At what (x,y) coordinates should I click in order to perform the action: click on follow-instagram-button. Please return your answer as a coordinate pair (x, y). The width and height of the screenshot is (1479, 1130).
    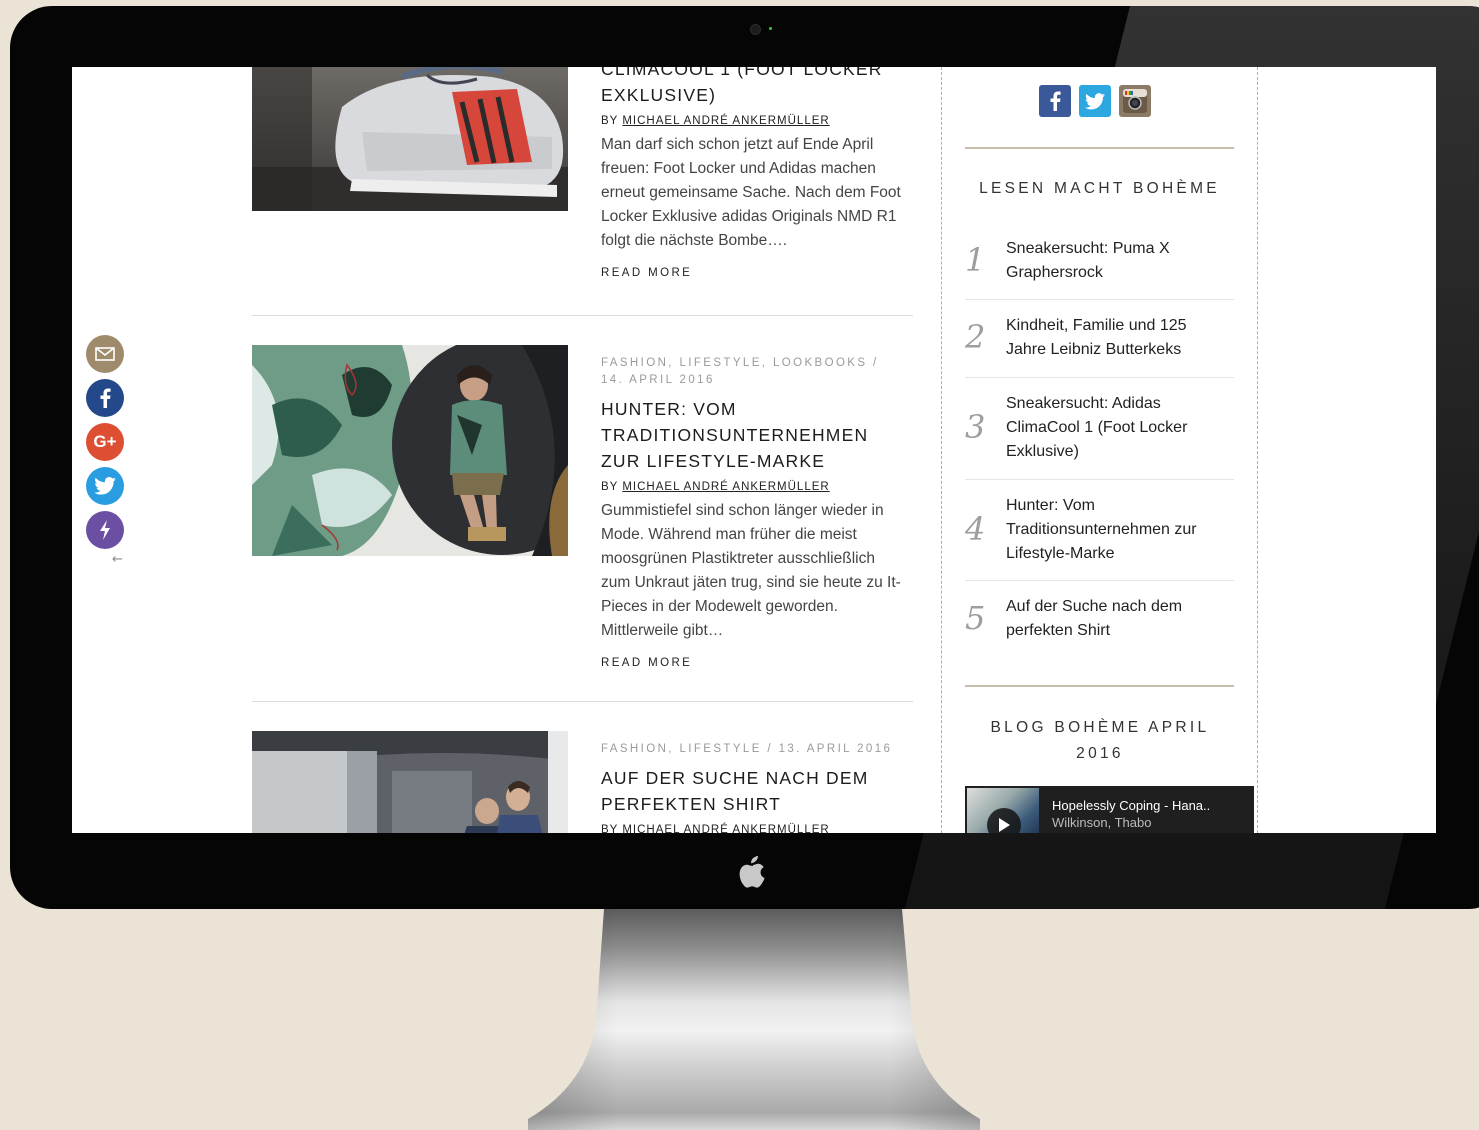
    Looking at the image, I should click on (1135, 101).